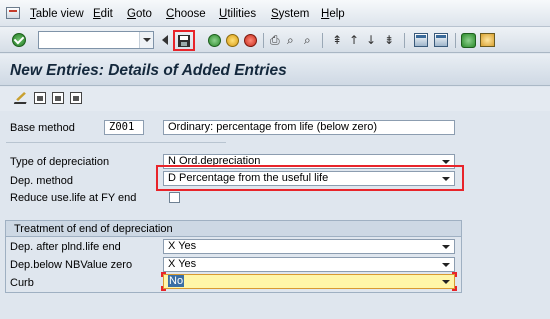 This screenshot has width=550, height=319. I want to click on back-arrow-icon, so click(165, 40).